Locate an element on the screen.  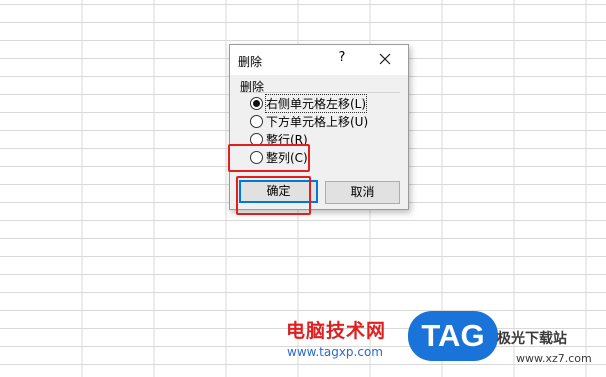
close-icon is located at coordinates (385, 59).